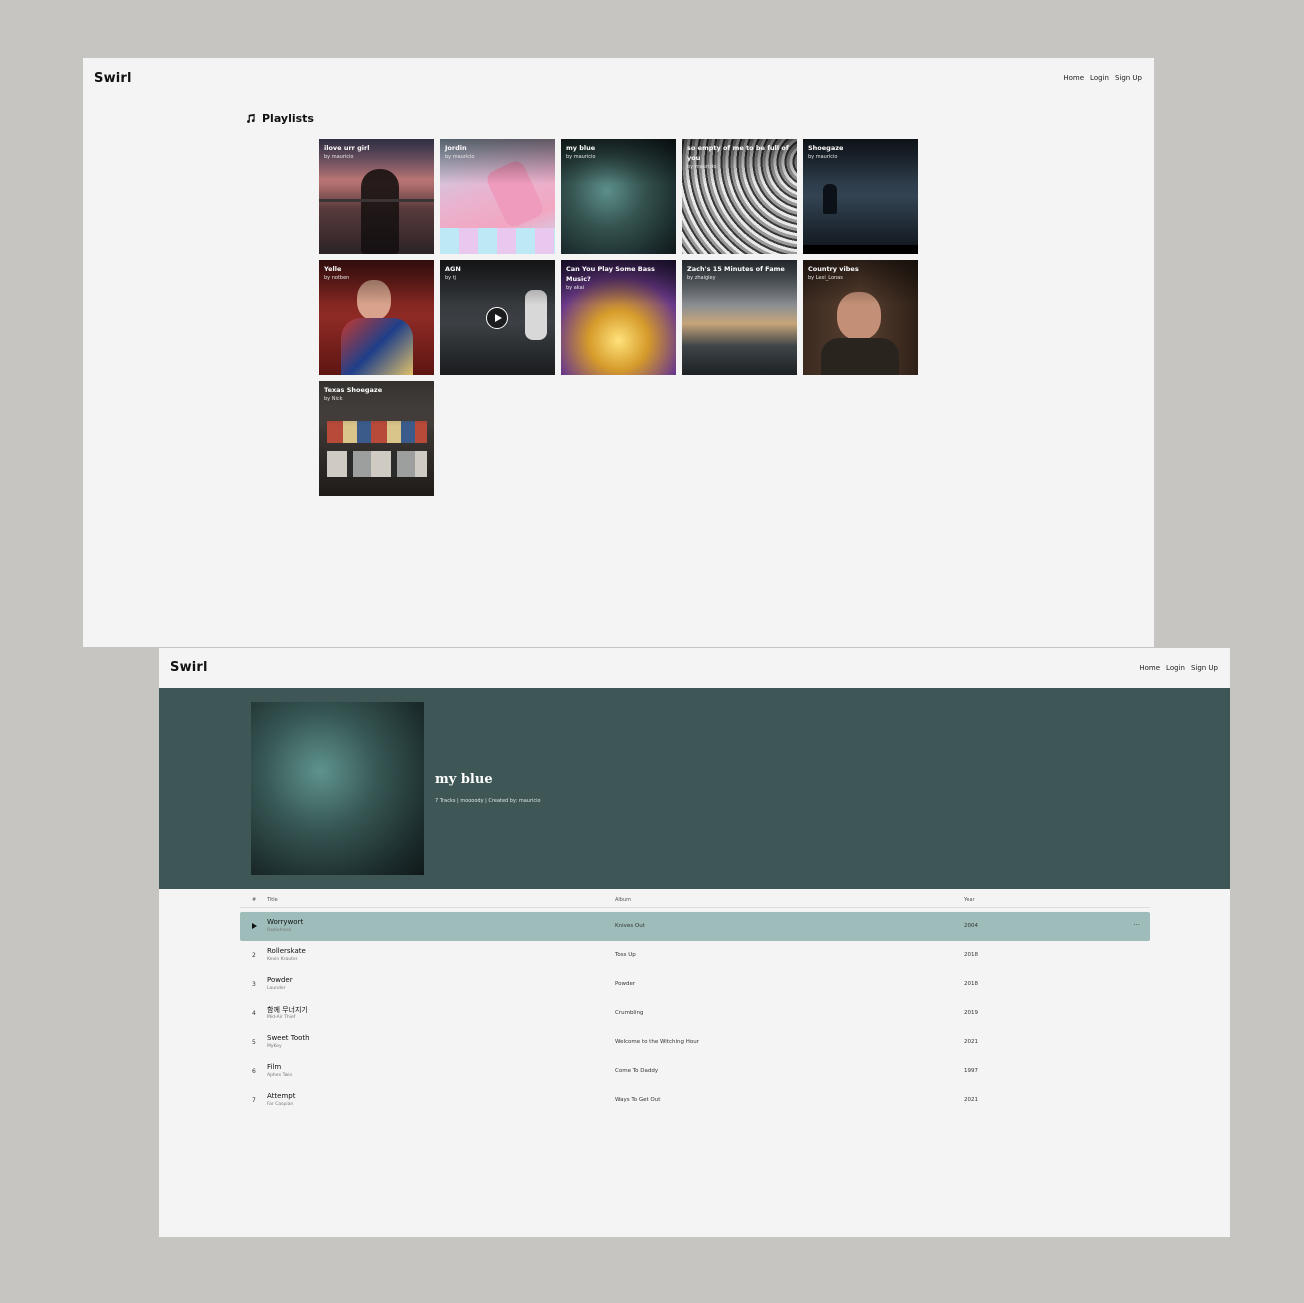 This screenshot has height=1303, width=1304. What do you see at coordinates (453, 269) in the screenshot?
I see `playlist-title: AGN` at bounding box center [453, 269].